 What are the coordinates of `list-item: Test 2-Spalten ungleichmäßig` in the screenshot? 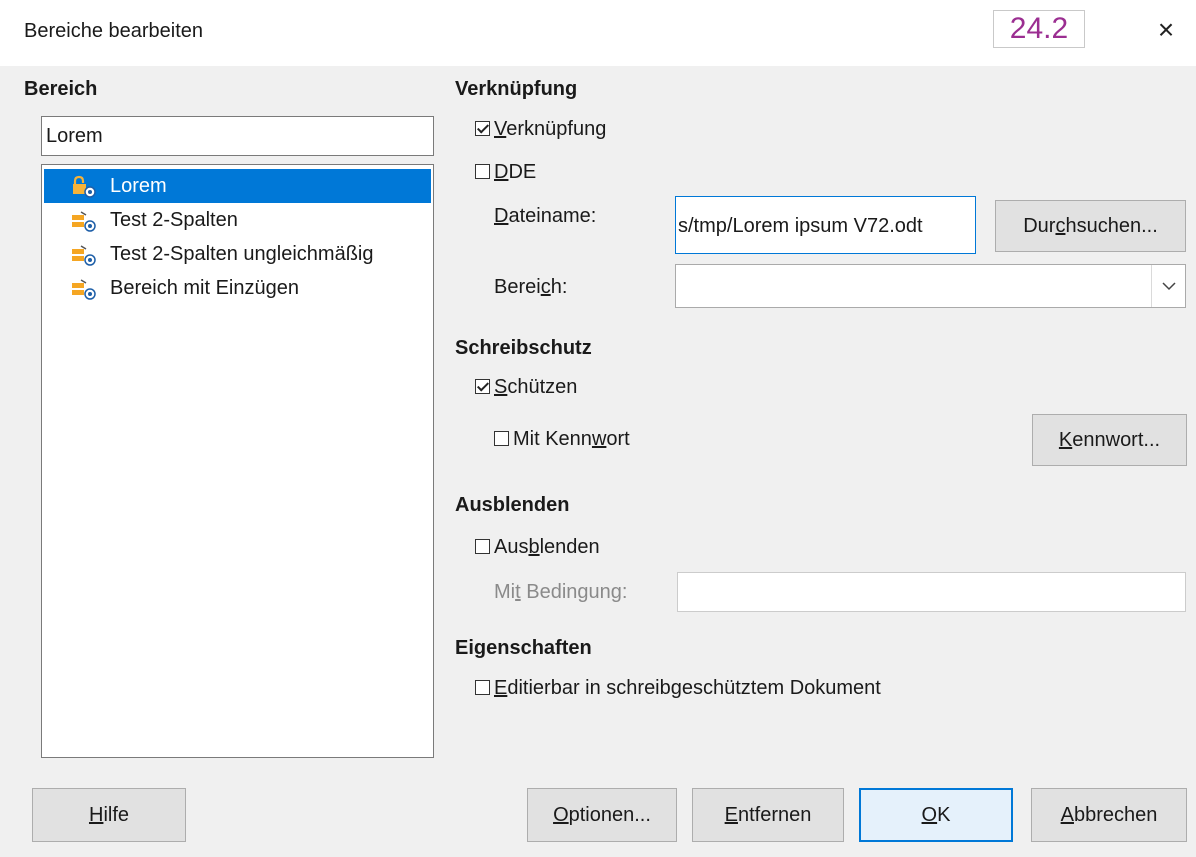 It's located at (237, 254).